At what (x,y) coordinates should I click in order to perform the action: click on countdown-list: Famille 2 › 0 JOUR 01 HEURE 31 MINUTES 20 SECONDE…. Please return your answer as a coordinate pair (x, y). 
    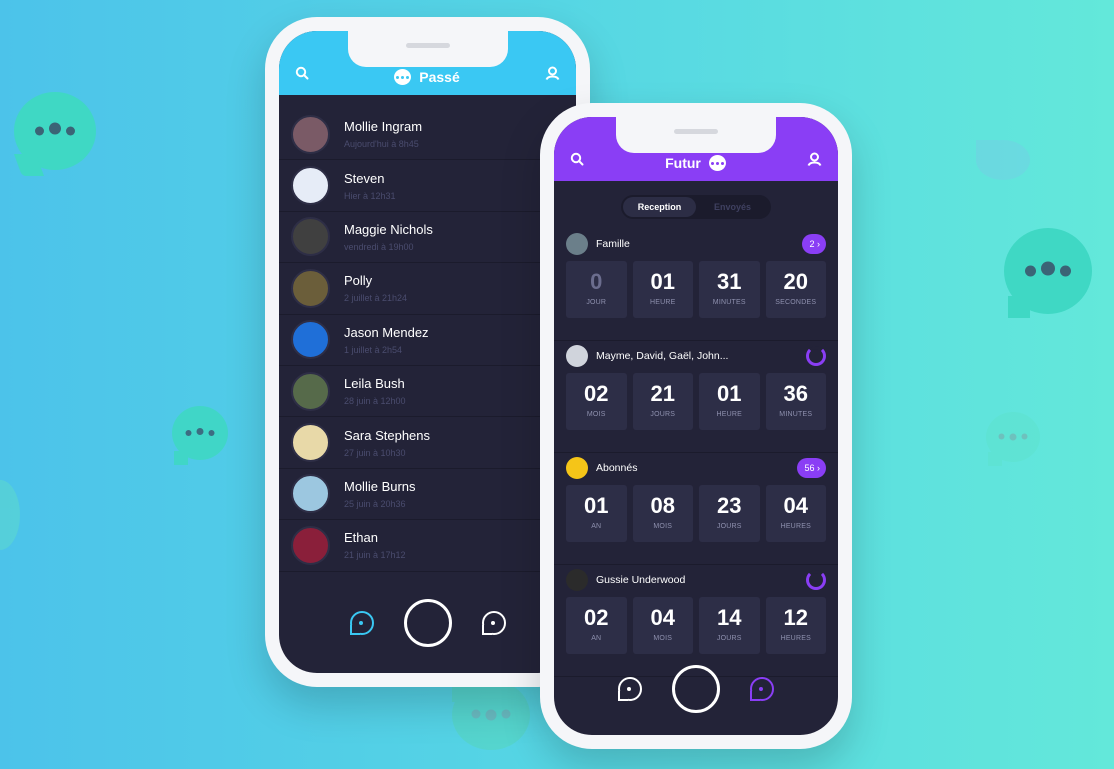
    Looking at the image, I should click on (696, 453).